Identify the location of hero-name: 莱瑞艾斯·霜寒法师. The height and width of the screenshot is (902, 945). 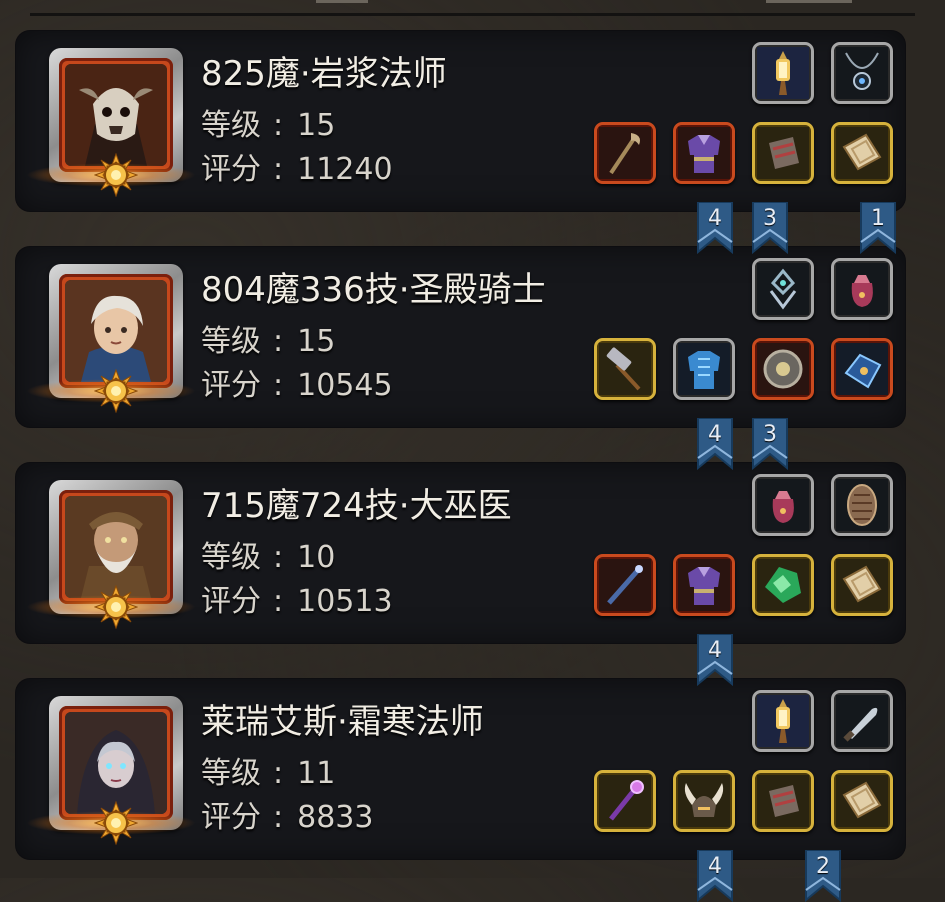
(342, 722).